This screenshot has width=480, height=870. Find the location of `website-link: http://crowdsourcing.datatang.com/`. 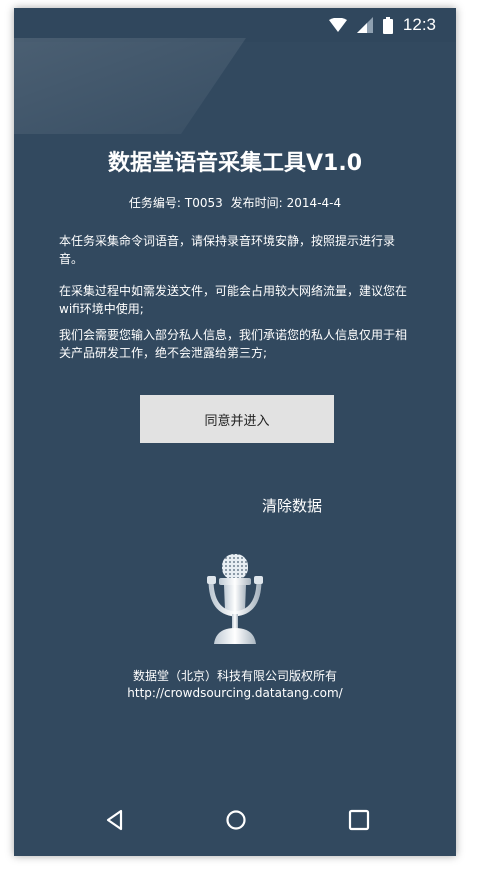

website-link: http://crowdsourcing.datatang.com/ is located at coordinates (235, 693).